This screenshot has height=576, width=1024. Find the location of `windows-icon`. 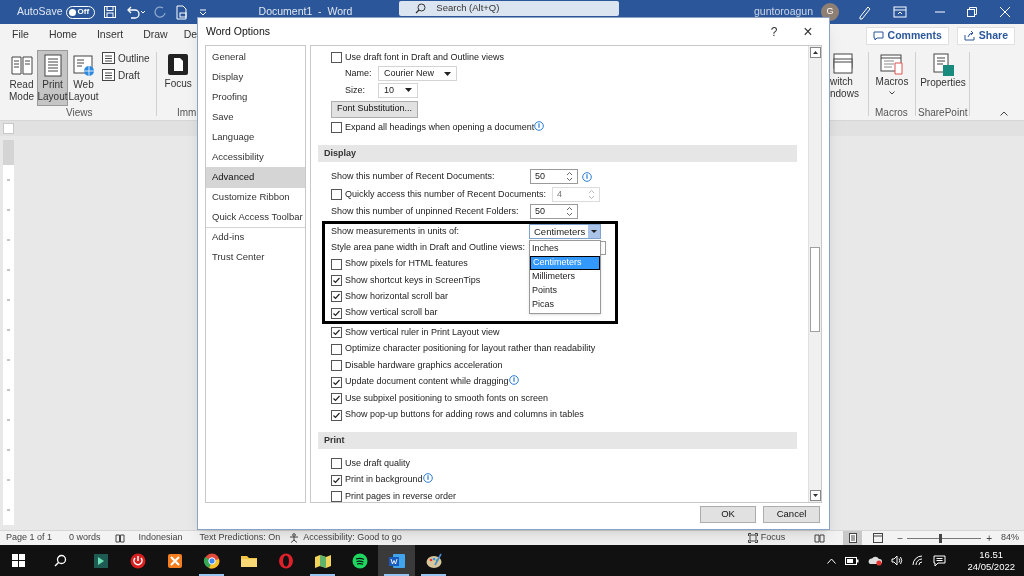

windows-icon is located at coordinates (18, 560).